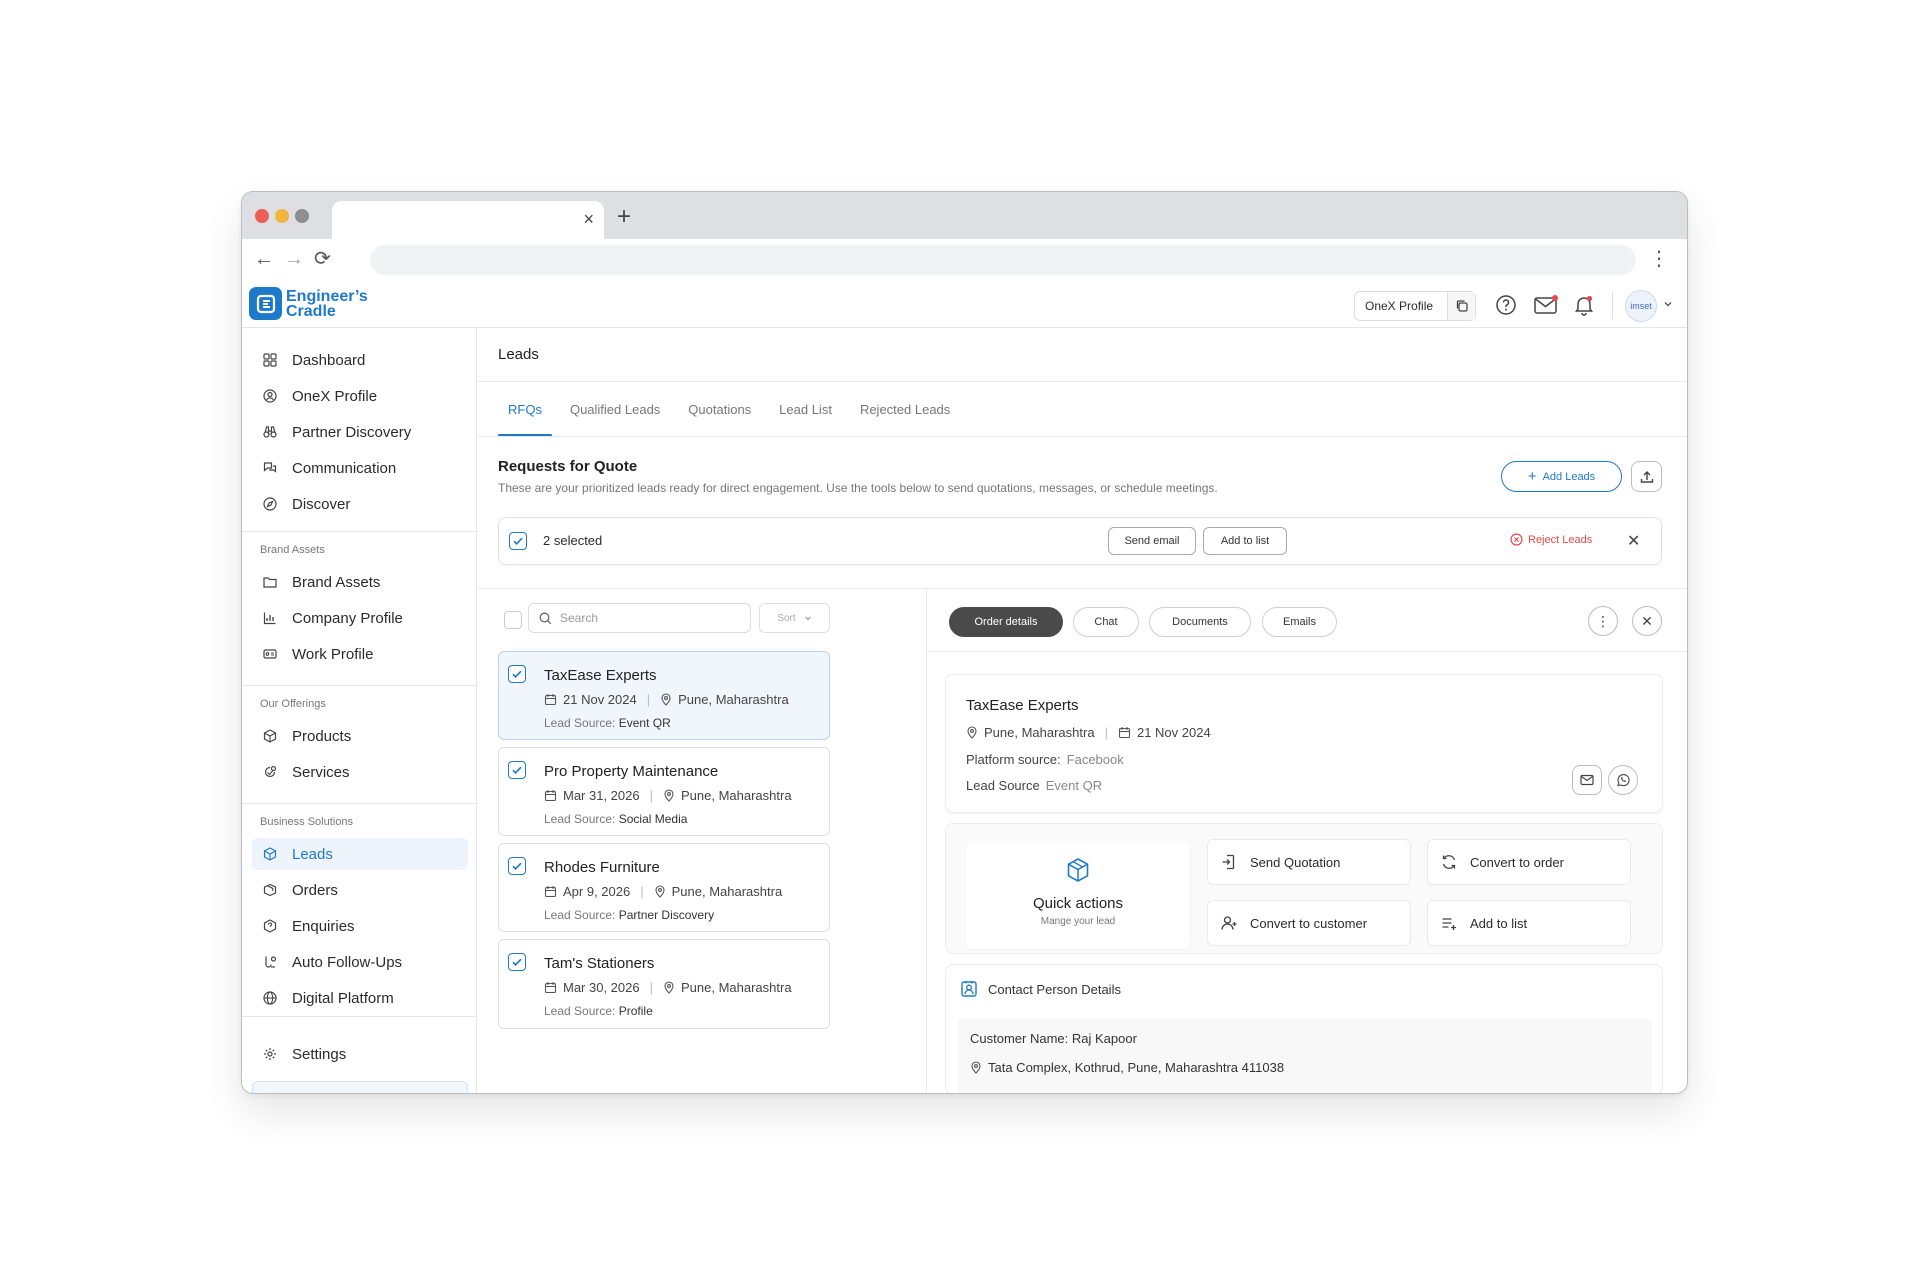 Image resolution: width=1920 pixels, height=1280 pixels. What do you see at coordinates (322, 259) in the screenshot?
I see `reload-icon: ⟳` at bounding box center [322, 259].